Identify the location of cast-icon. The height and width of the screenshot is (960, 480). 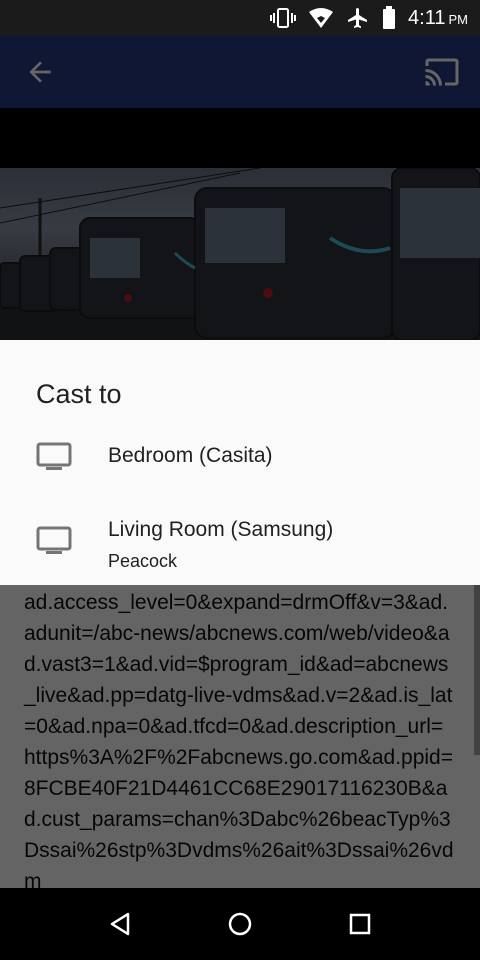
(442, 72).